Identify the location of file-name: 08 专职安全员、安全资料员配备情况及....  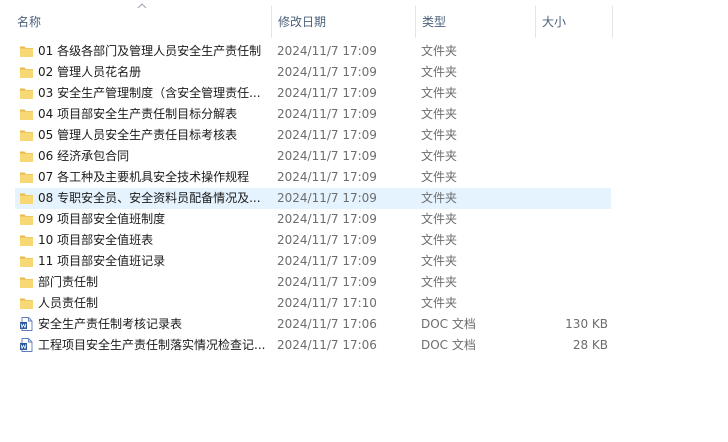
(149, 198).